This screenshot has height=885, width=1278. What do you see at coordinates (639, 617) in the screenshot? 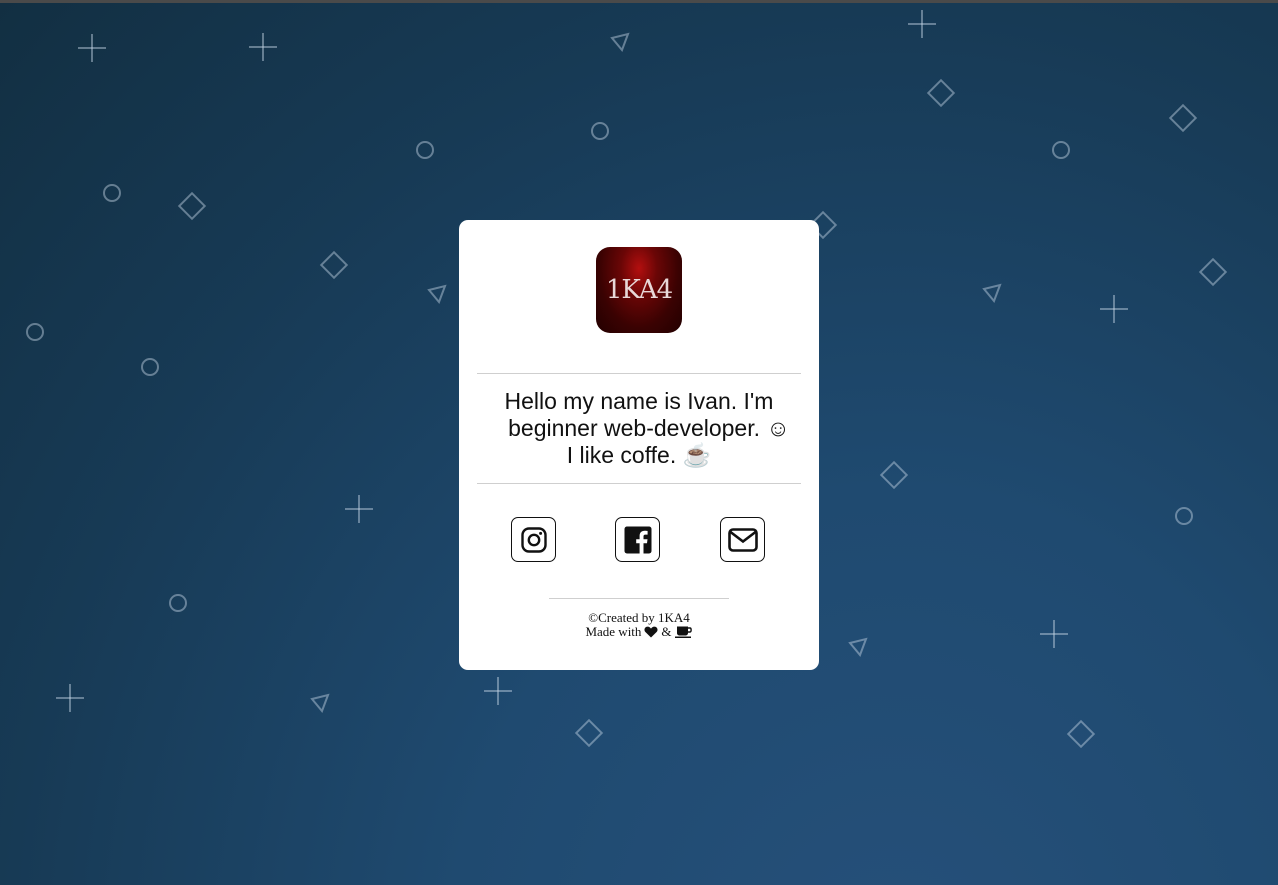
I see `copyright-text: ©Created by 1KA4` at bounding box center [639, 617].